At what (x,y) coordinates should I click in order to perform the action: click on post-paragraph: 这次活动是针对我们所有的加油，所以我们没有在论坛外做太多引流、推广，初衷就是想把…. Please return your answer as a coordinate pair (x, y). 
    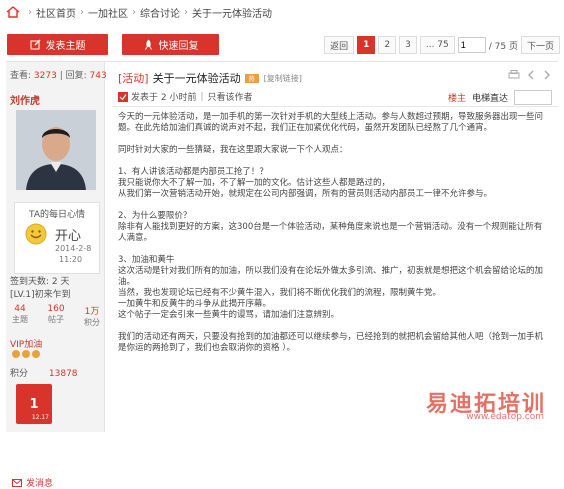
    Looking at the image, I should click on (331, 276).